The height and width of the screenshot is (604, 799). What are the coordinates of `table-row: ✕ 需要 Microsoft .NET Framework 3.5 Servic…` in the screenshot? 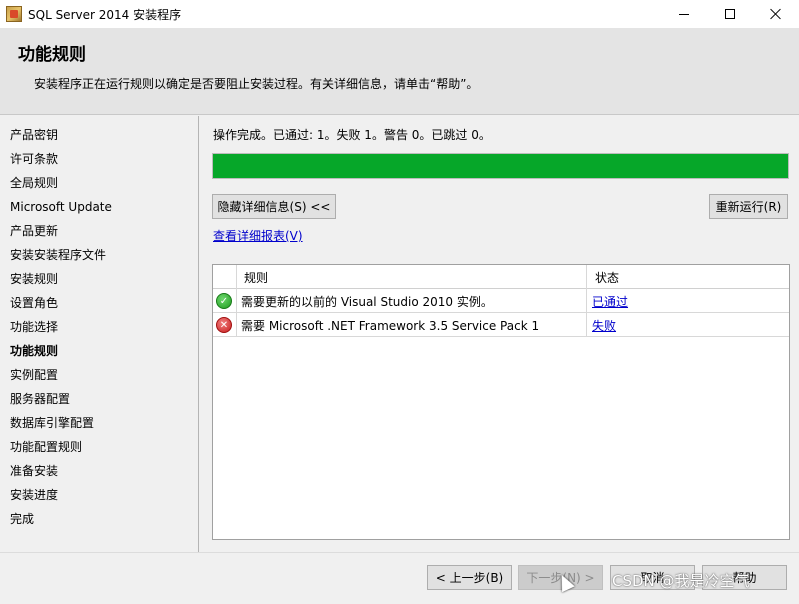 It's located at (501, 325).